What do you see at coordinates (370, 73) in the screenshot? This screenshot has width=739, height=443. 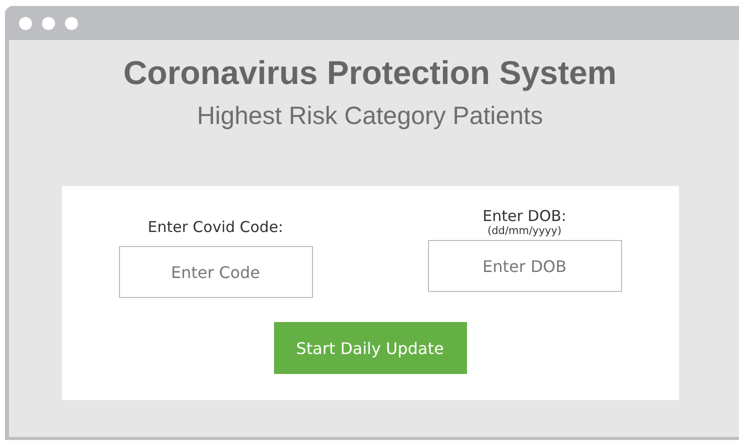 I see `page-title: Coronavirus Protection System` at bounding box center [370, 73].